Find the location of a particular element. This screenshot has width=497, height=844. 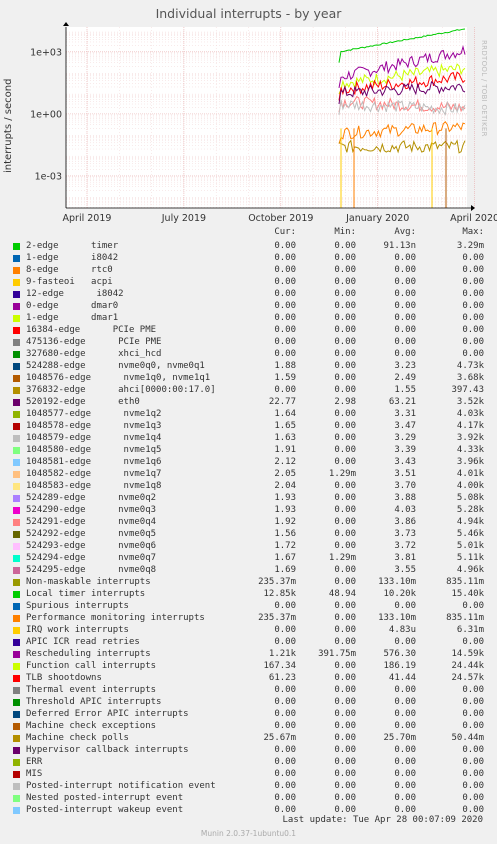

legend-row: 12-edge i8042 0.00 0.00 0.00 0.00 is located at coordinates (248, 294).